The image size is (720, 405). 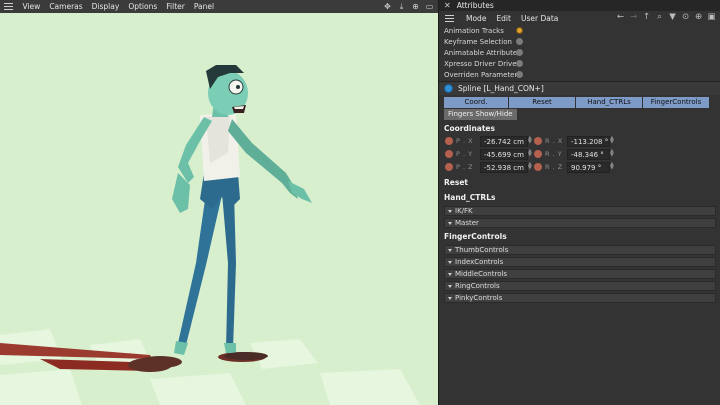 I want to click on tab-coord: Coord., so click(x=476, y=102).